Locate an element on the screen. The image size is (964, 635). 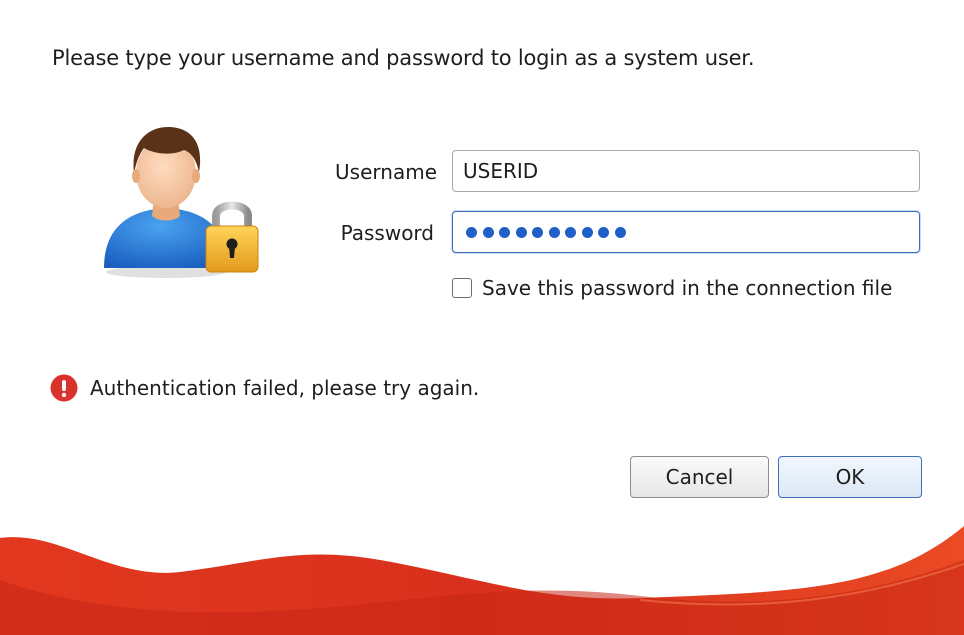
error-message: Authentication failed, please try again. is located at coordinates (285, 388).